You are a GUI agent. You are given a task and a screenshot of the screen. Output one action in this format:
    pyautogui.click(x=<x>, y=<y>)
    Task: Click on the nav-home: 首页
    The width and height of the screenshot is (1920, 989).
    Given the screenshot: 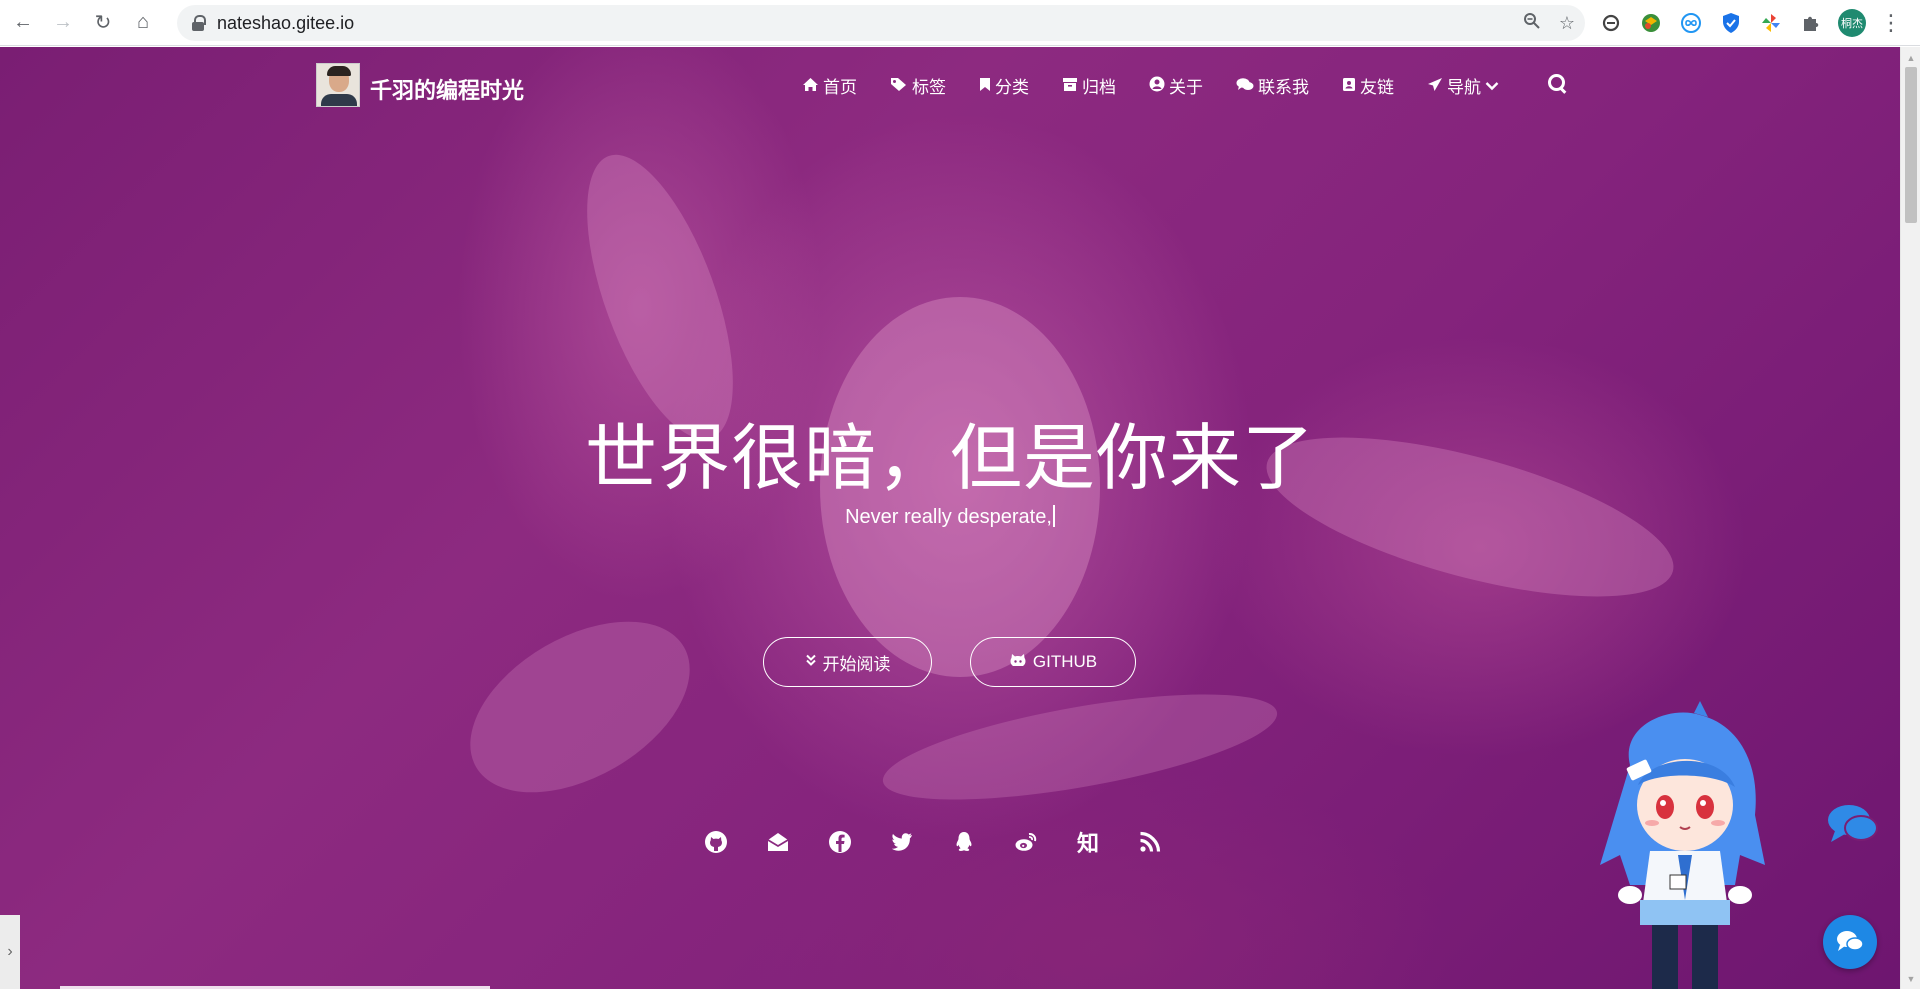 What is the action you would take?
    pyautogui.click(x=829, y=85)
    